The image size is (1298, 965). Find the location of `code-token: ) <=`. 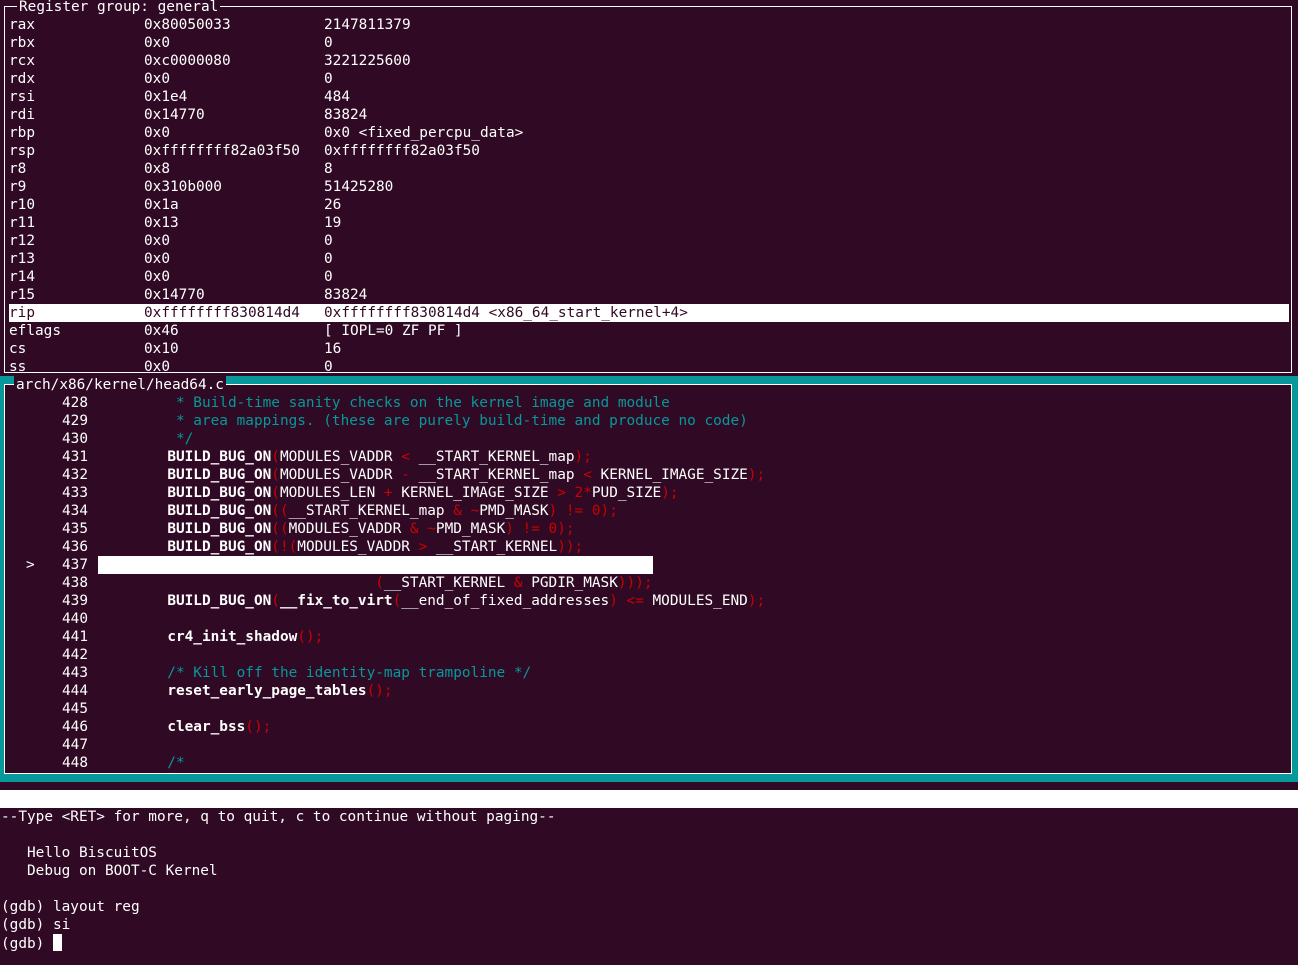

code-token: ) <= is located at coordinates (626, 601).